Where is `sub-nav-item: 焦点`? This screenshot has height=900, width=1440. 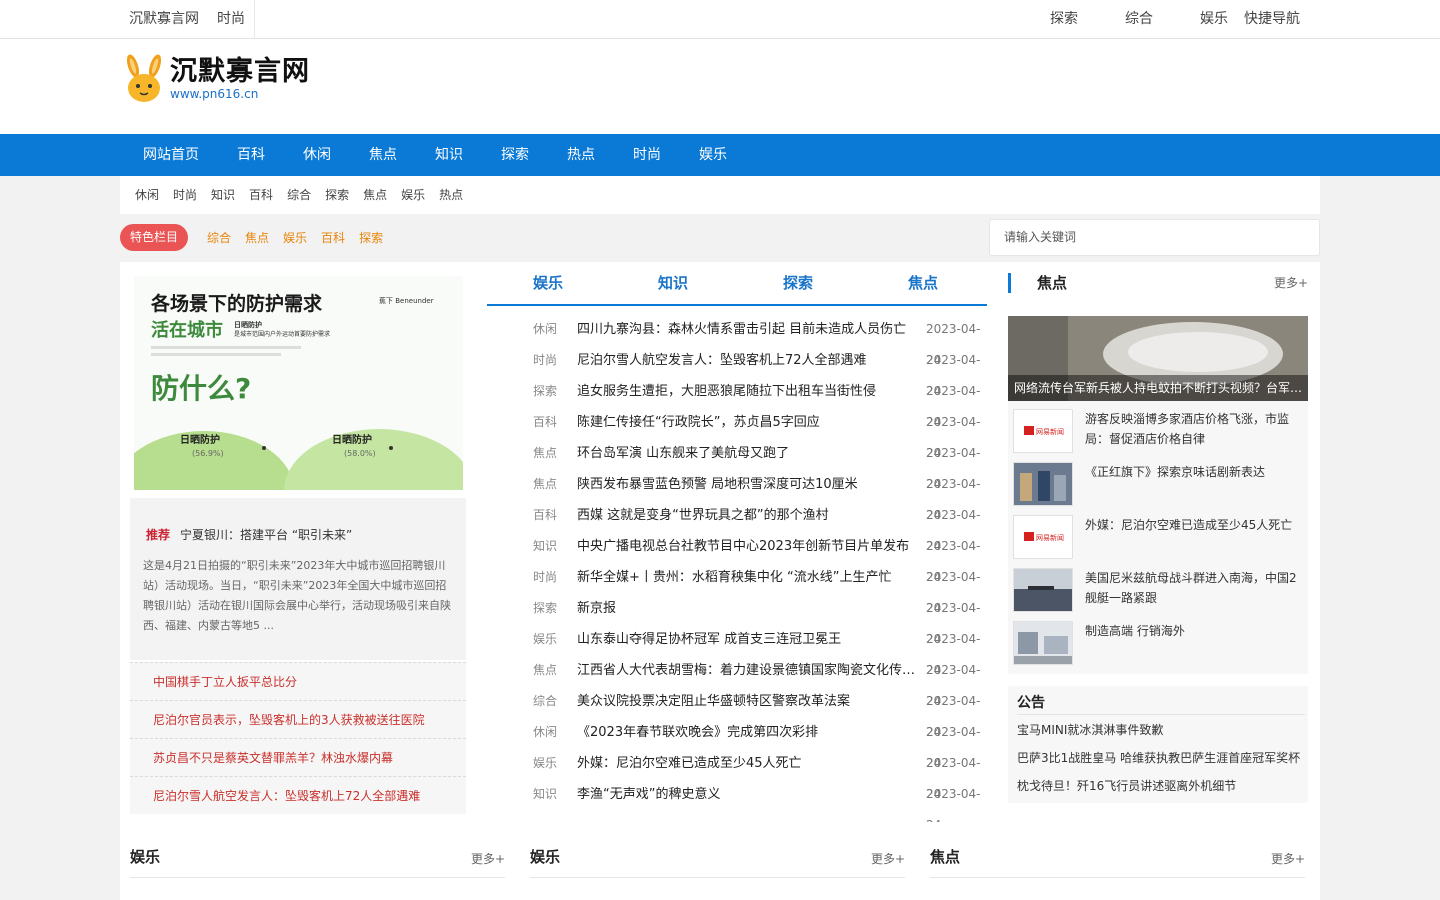
sub-nav-item: 焦点 is located at coordinates (375, 195).